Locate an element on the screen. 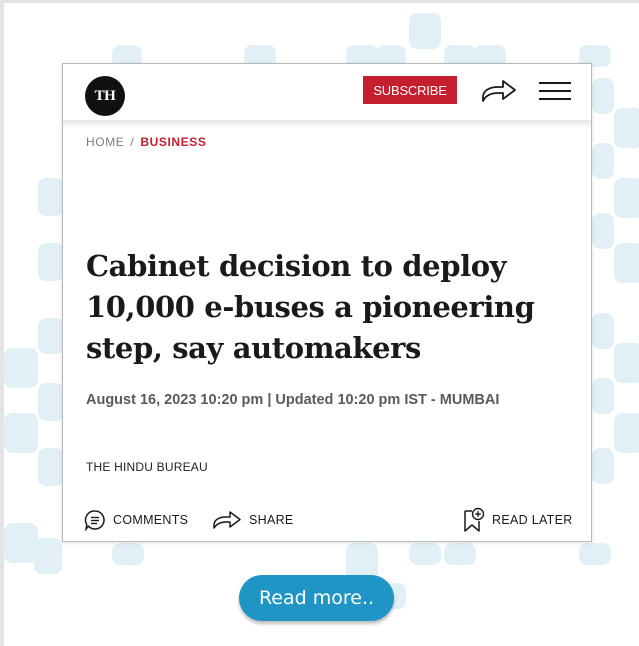 This screenshot has width=639, height=646. logo-text: TH is located at coordinates (105, 95).